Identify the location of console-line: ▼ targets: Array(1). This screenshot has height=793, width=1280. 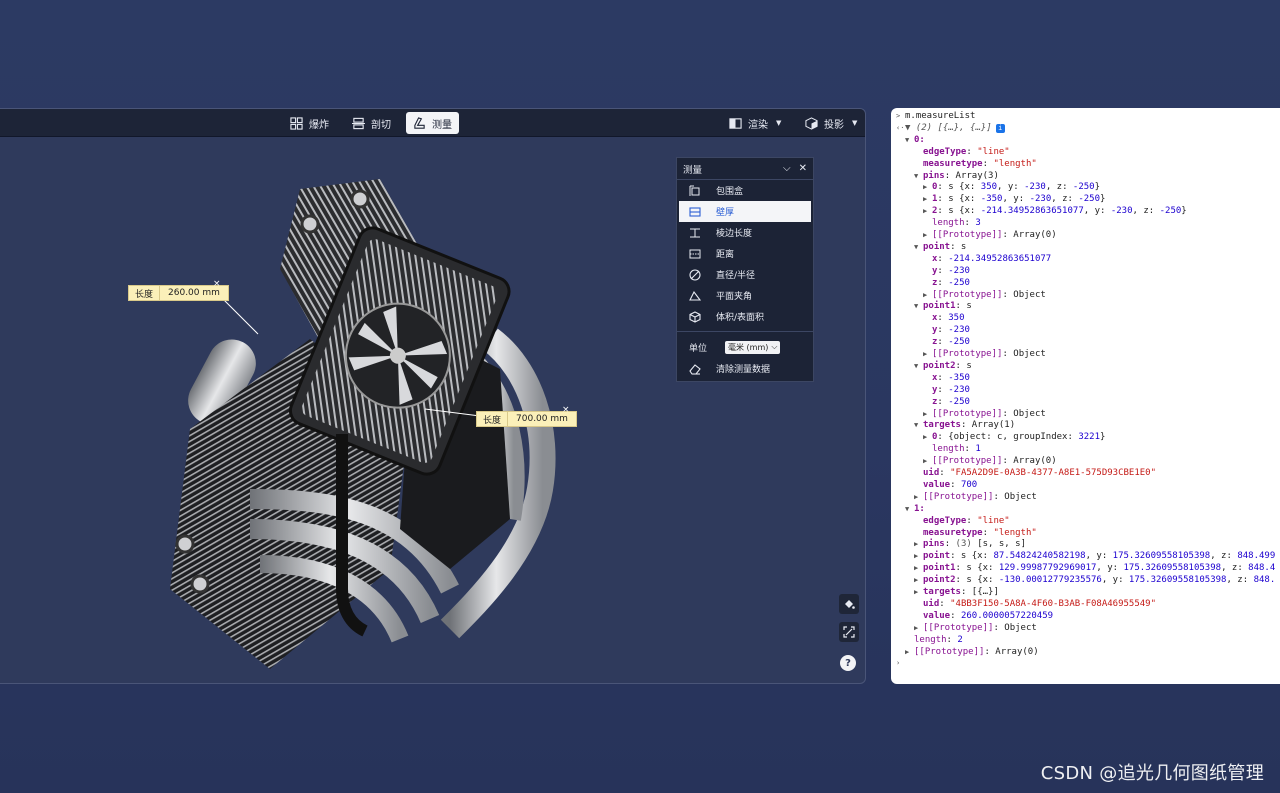
(964, 425).